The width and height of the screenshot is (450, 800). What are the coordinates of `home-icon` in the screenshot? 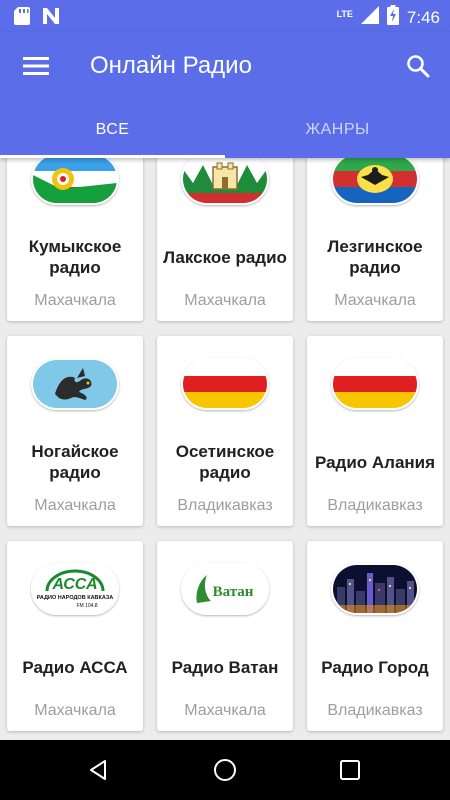 It's located at (225, 770).